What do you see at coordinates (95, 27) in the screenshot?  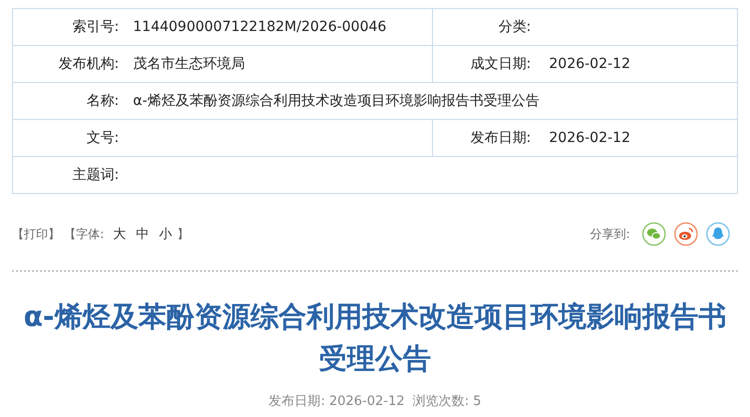 I see `field-label: 索引号:` at bounding box center [95, 27].